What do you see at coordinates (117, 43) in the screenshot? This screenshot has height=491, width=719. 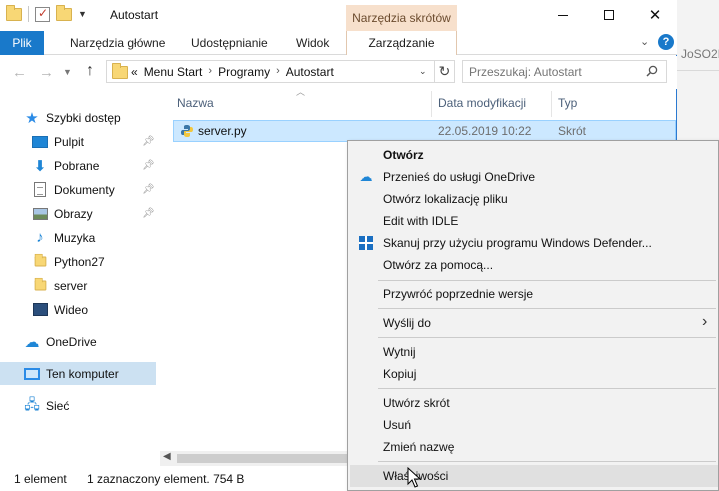 I see `tab-home: Narzędzia główne` at bounding box center [117, 43].